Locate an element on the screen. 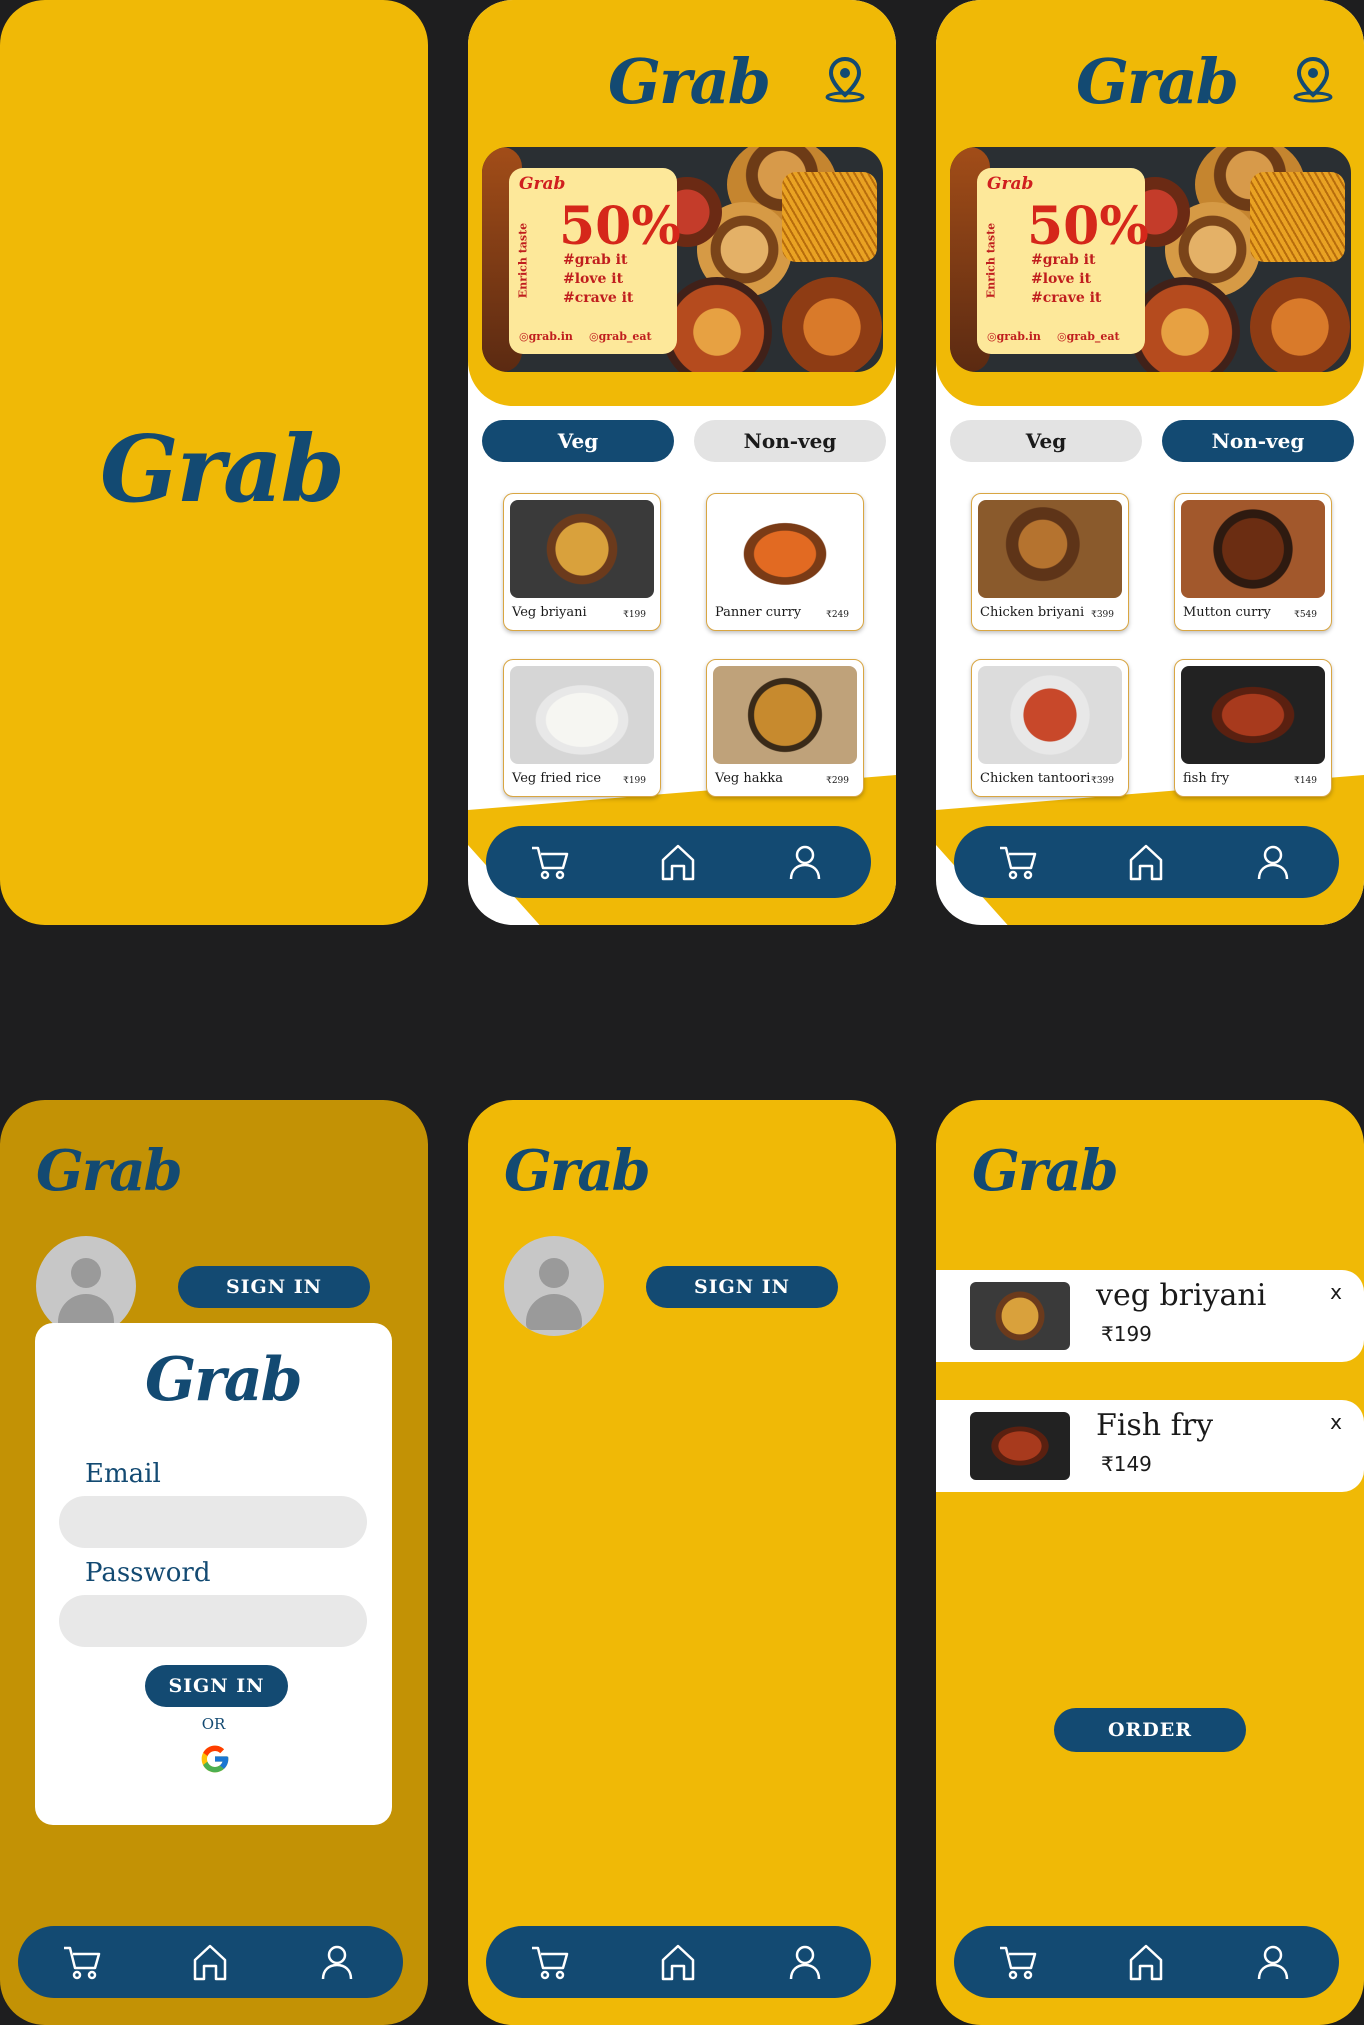  email-label: Email is located at coordinates (123, 1474).